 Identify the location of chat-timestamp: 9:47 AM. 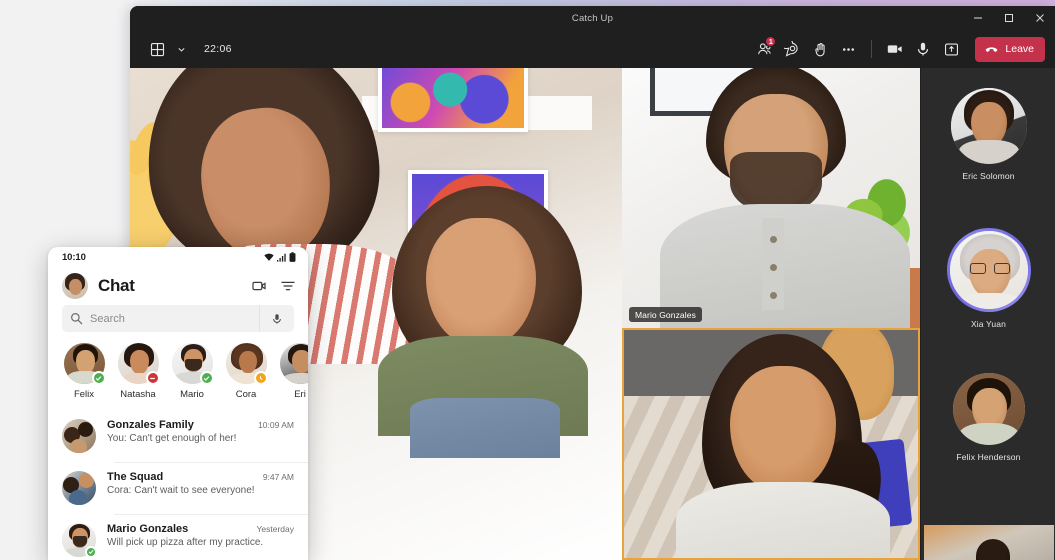
(278, 477).